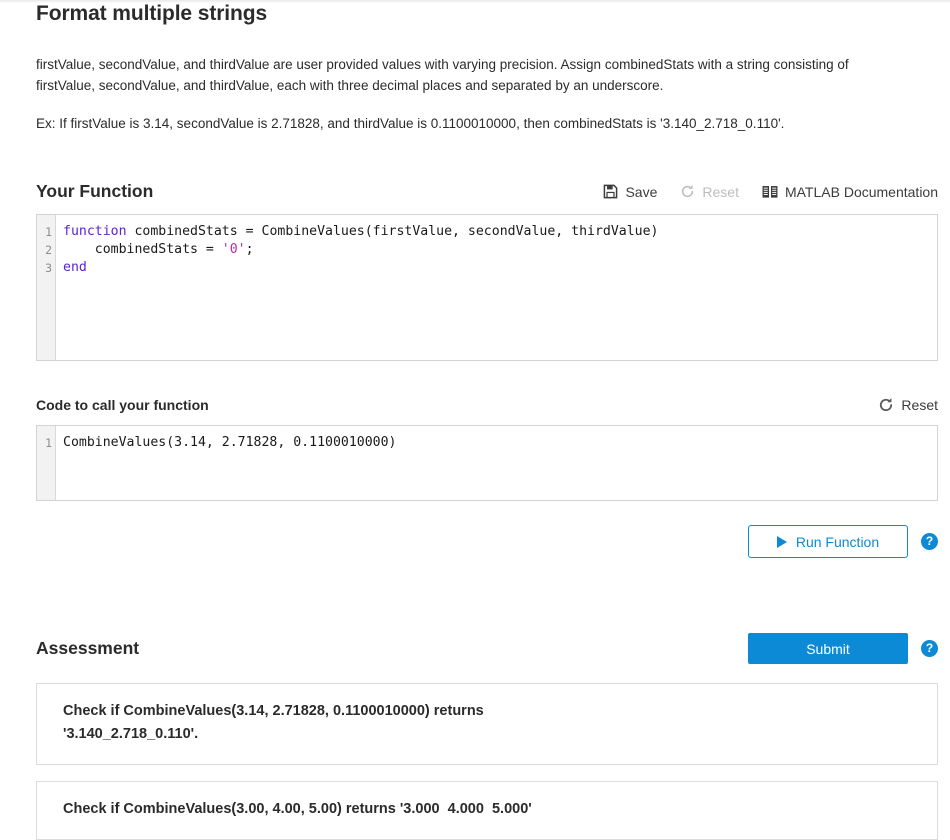 The width and height of the screenshot is (950, 840). Describe the element at coordinates (152, 13) in the screenshot. I see `page-title: Format multiple strings` at that location.